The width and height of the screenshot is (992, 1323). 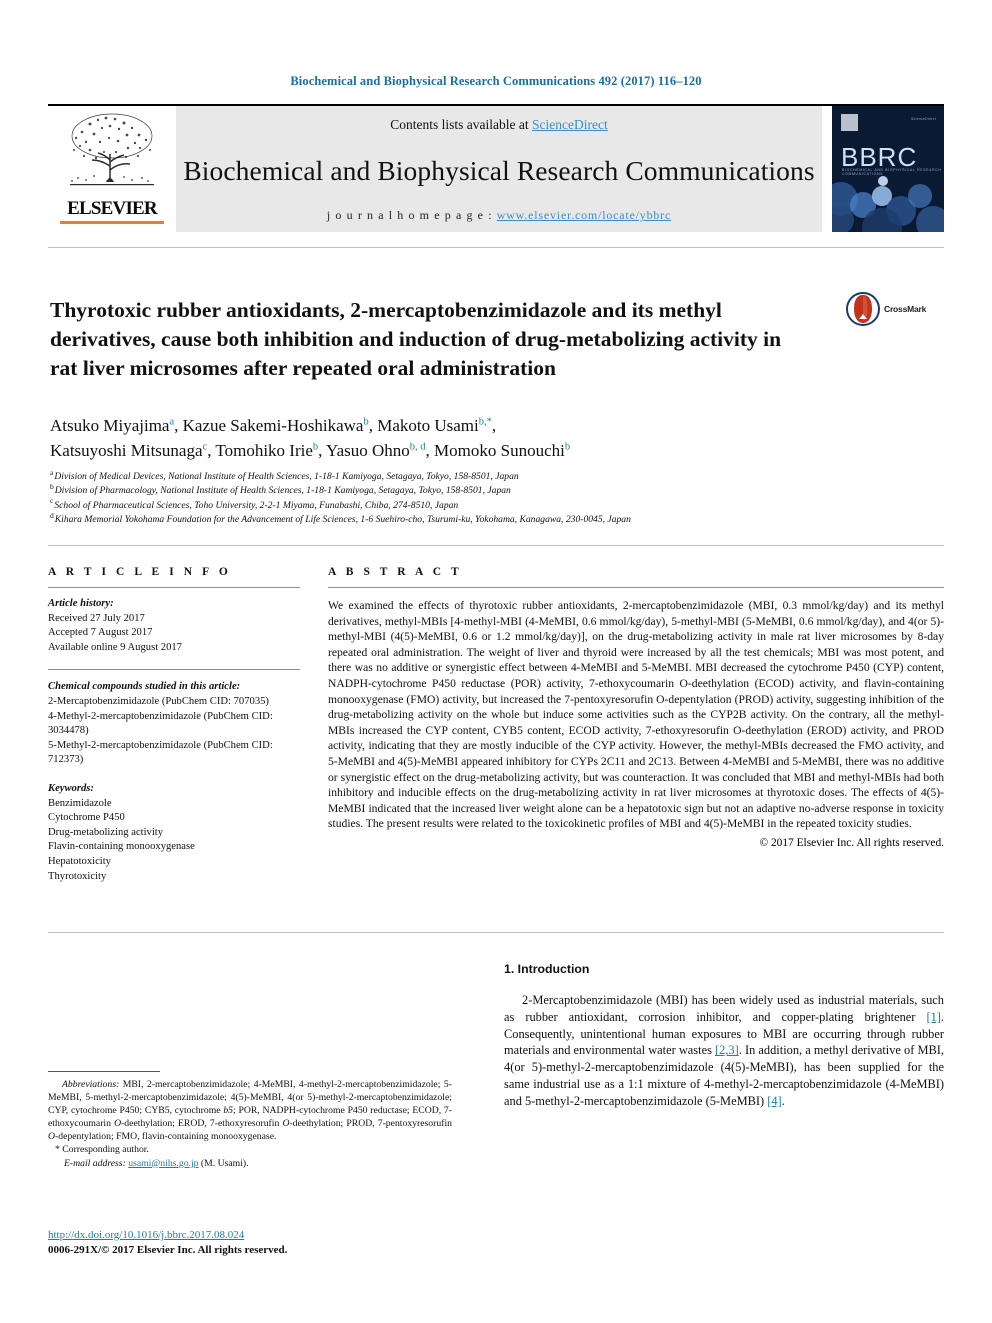 I want to click on crossmark-label: CrossMark, so click(x=905, y=309).